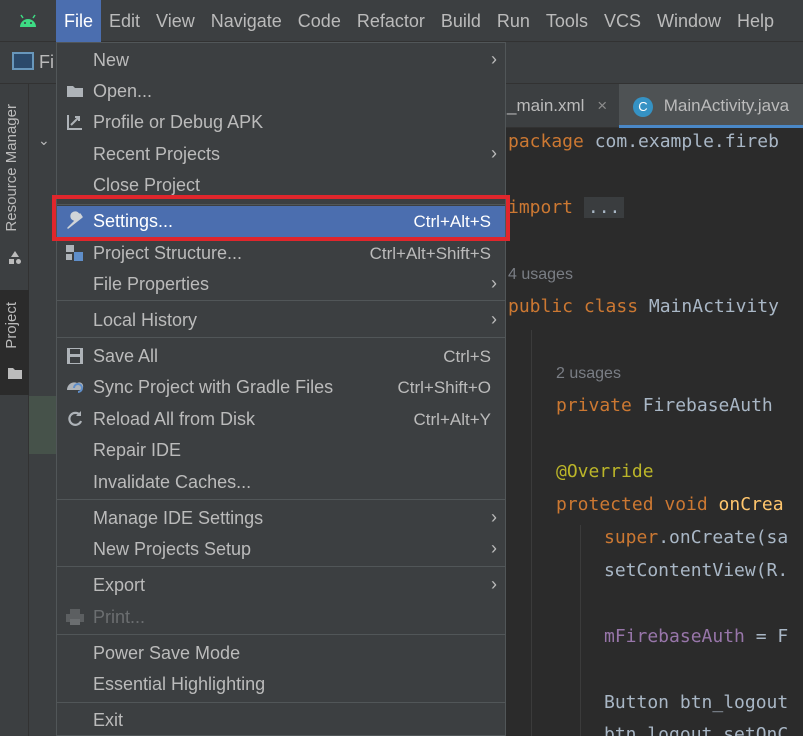  What do you see at coordinates (281, 154) in the screenshot?
I see `menu-item-recent-projects: Recent Projects ›` at bounding box center [281, 154].